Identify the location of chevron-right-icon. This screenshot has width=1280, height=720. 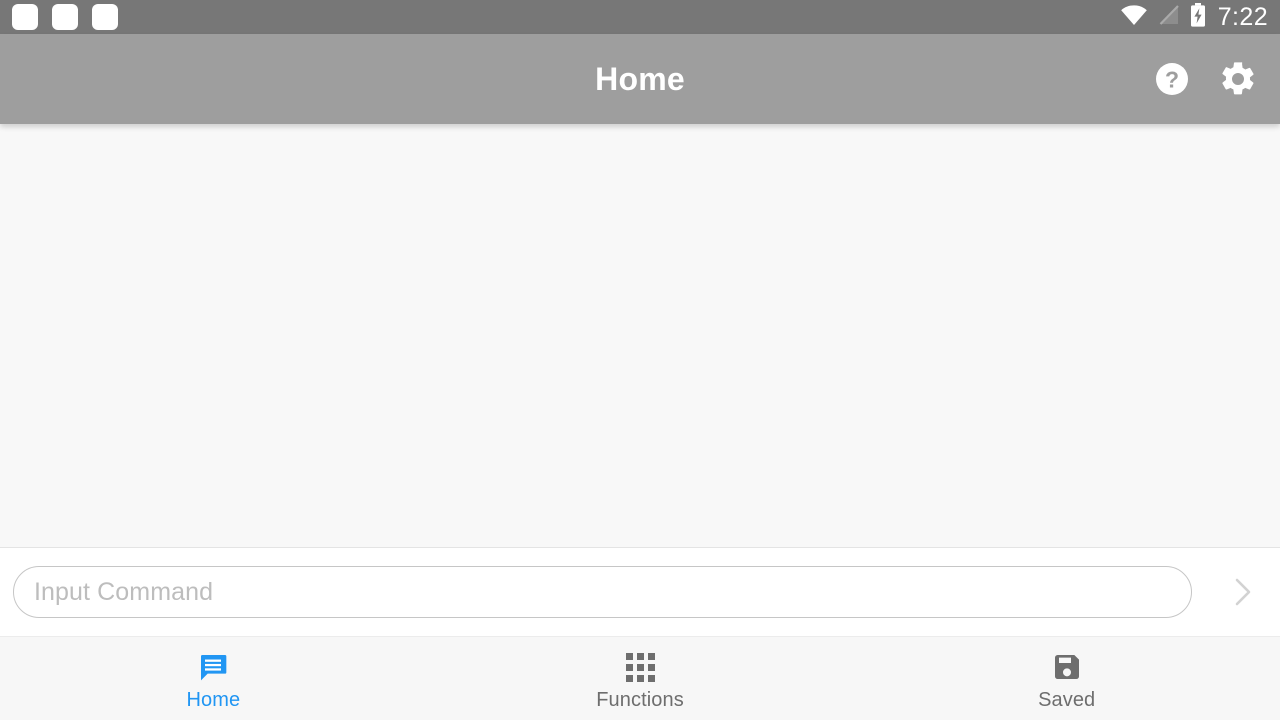
(1243, 592).